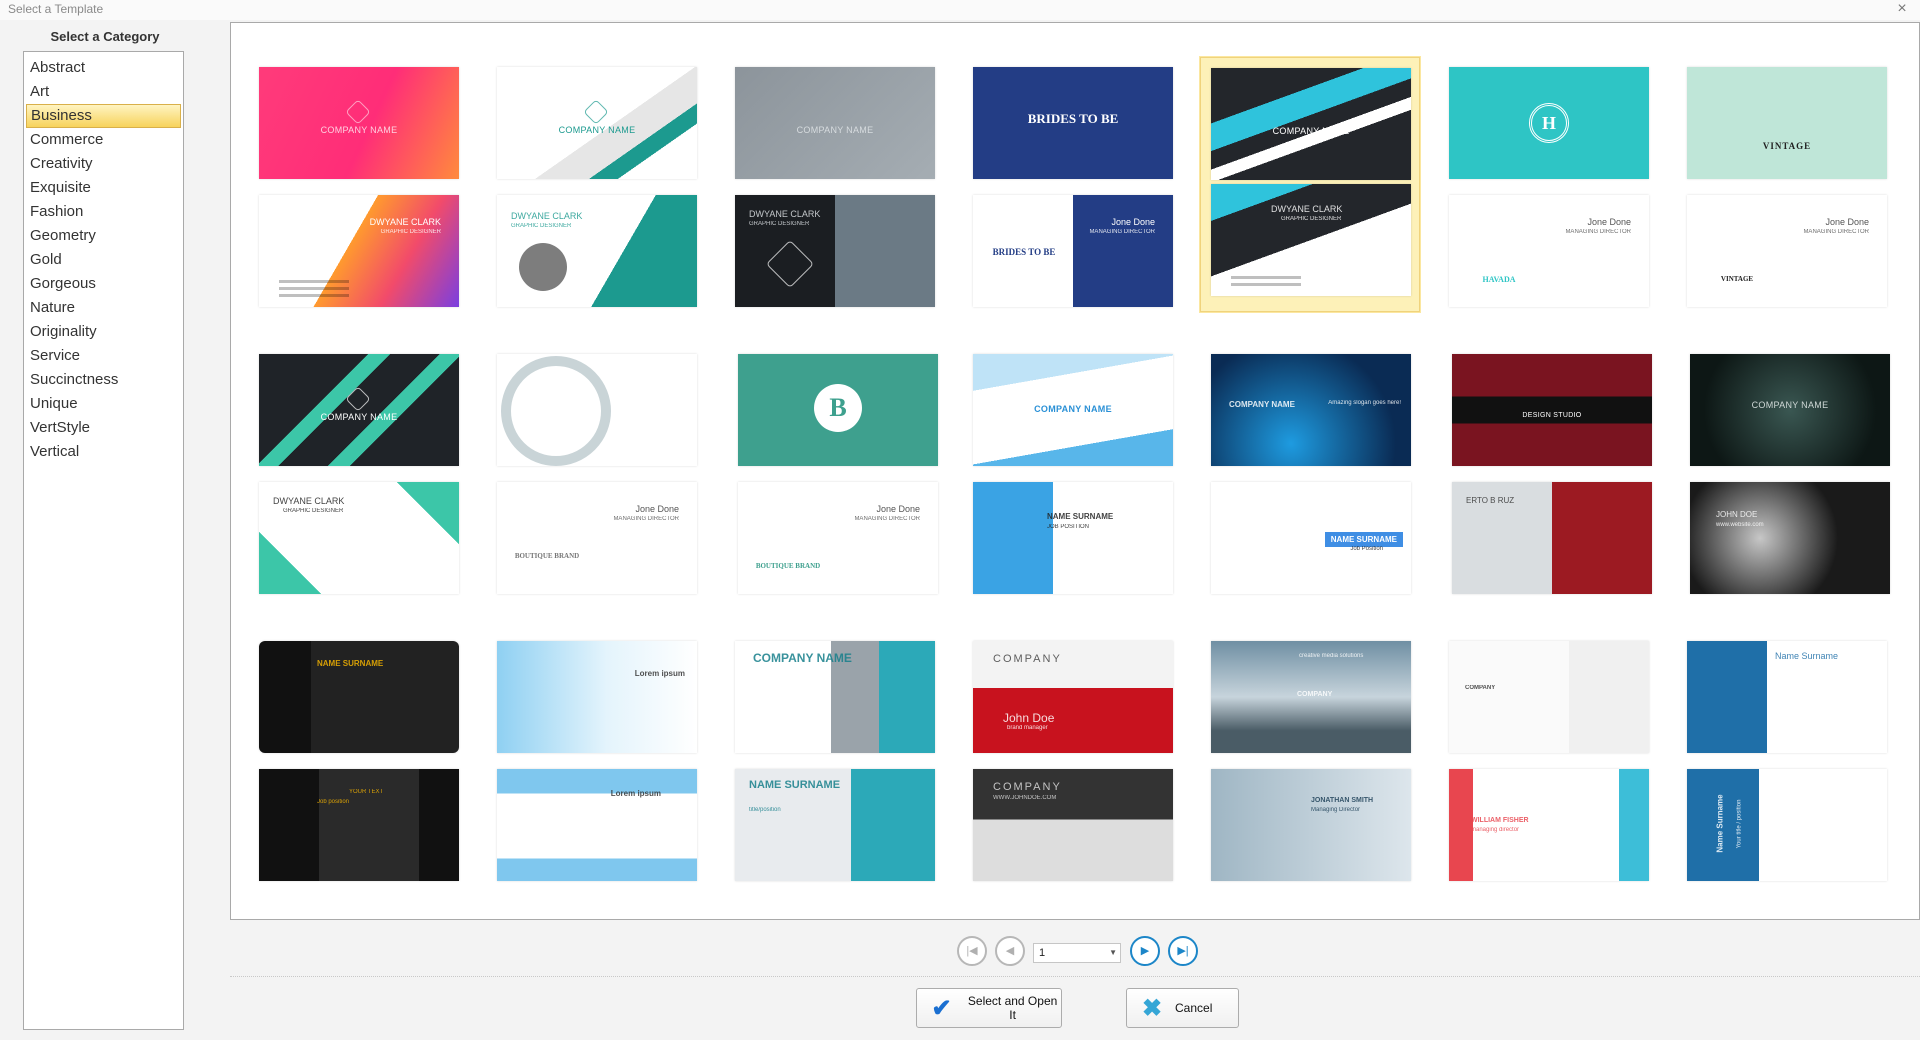 This screenshot has height=1040, width=1920. I want to click on template-back: JOHN DOE www.website.com, so click(1790, 538).